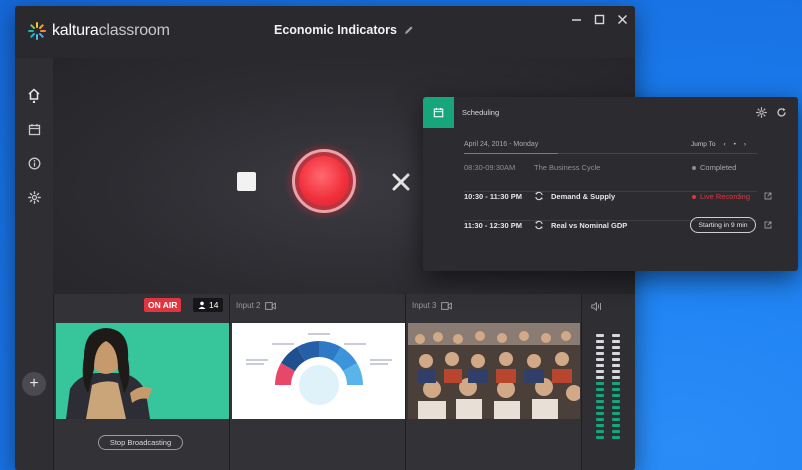 Image resolution: width=802 pixels, height=470 pixels. I want to click on classroom-audience-video, so click(494, 371).